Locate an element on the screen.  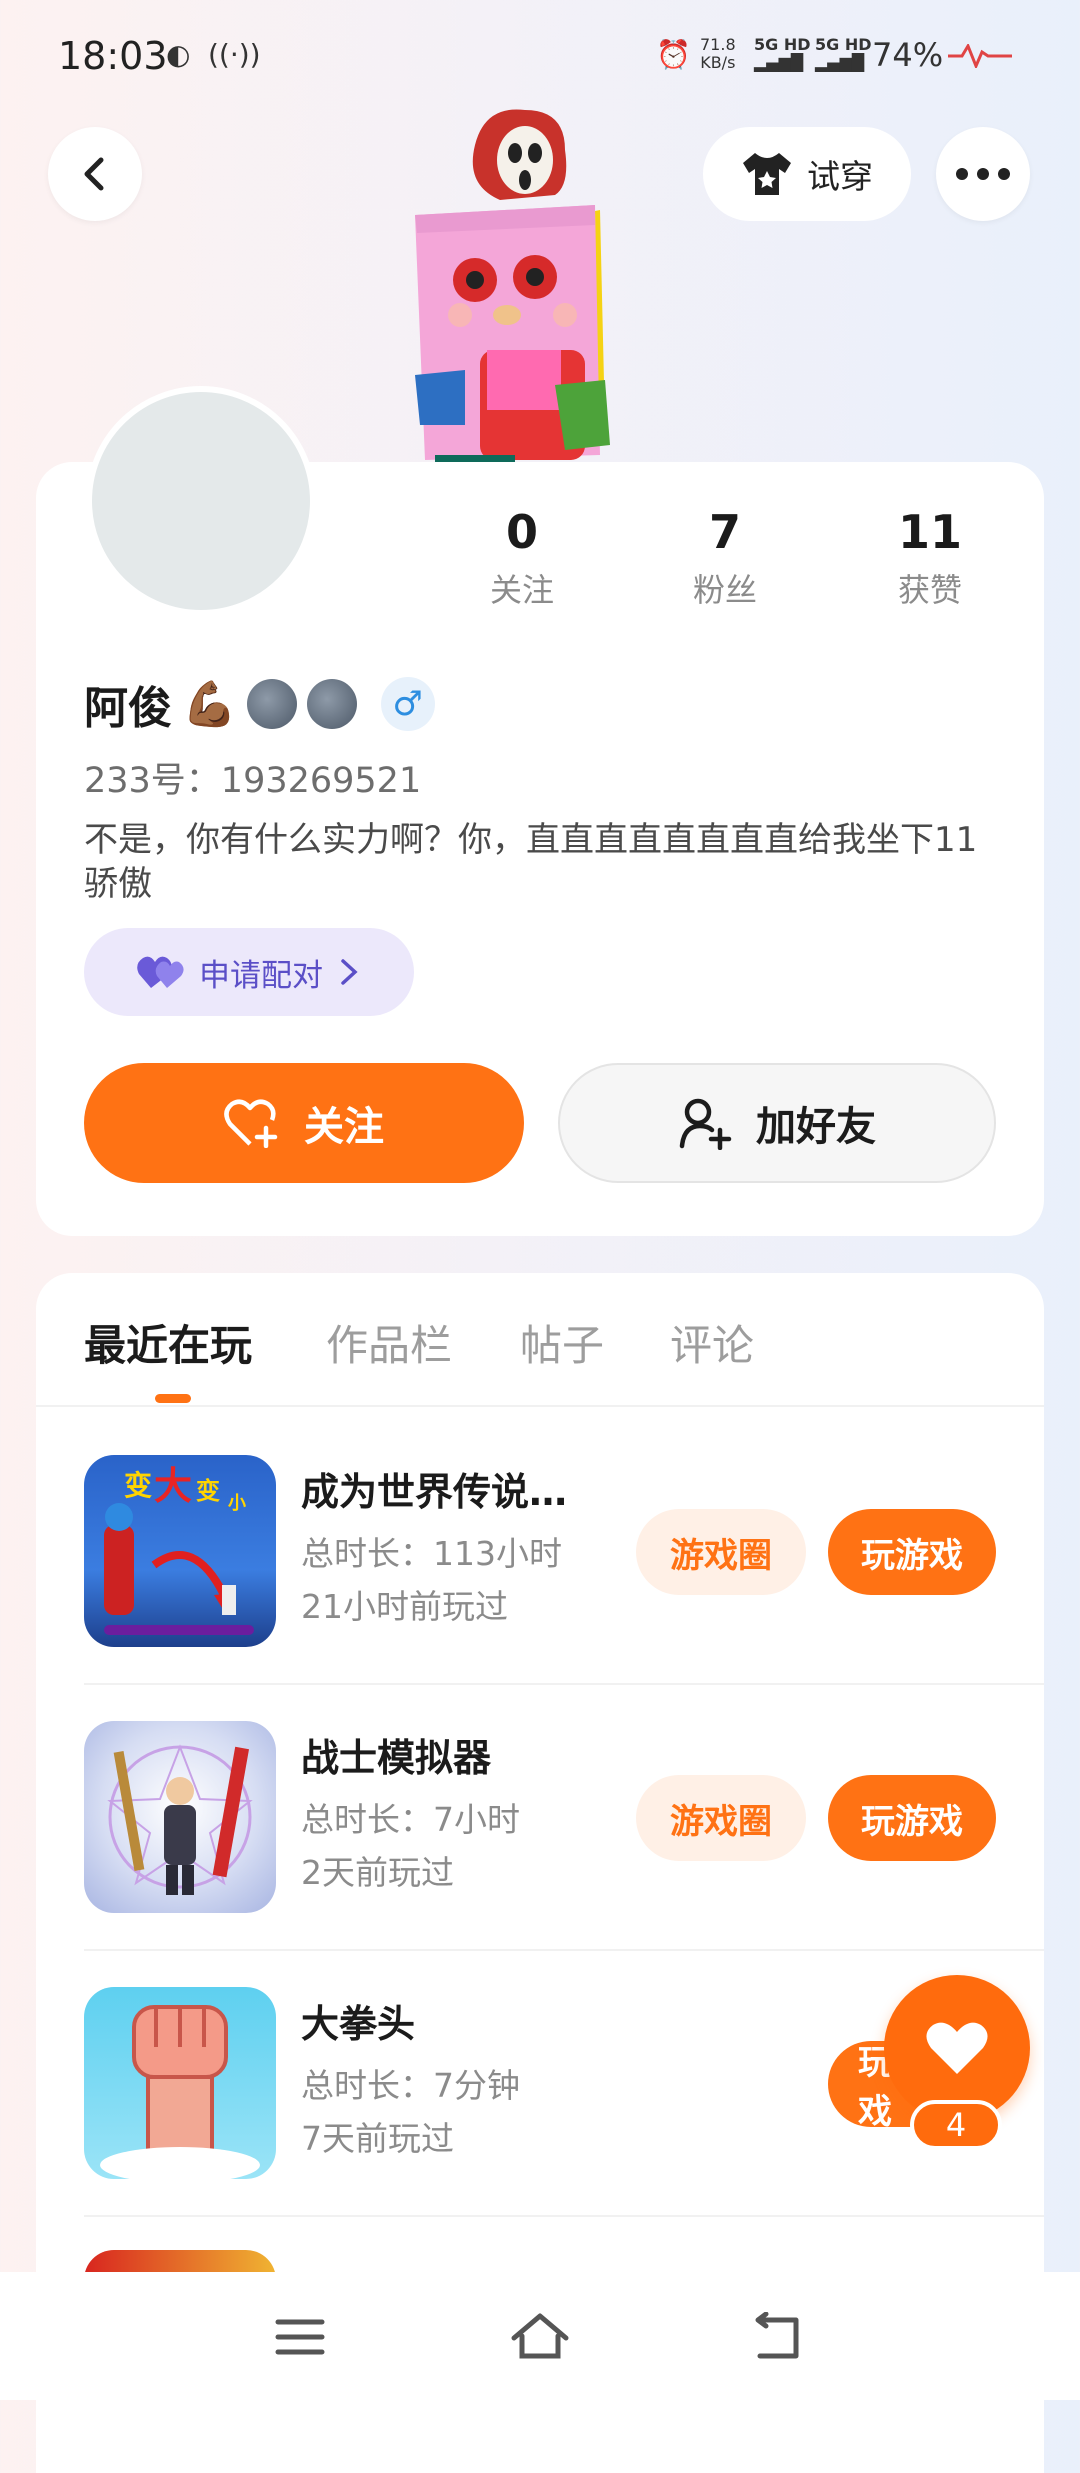
back-button is located at coordinates (95, 174).